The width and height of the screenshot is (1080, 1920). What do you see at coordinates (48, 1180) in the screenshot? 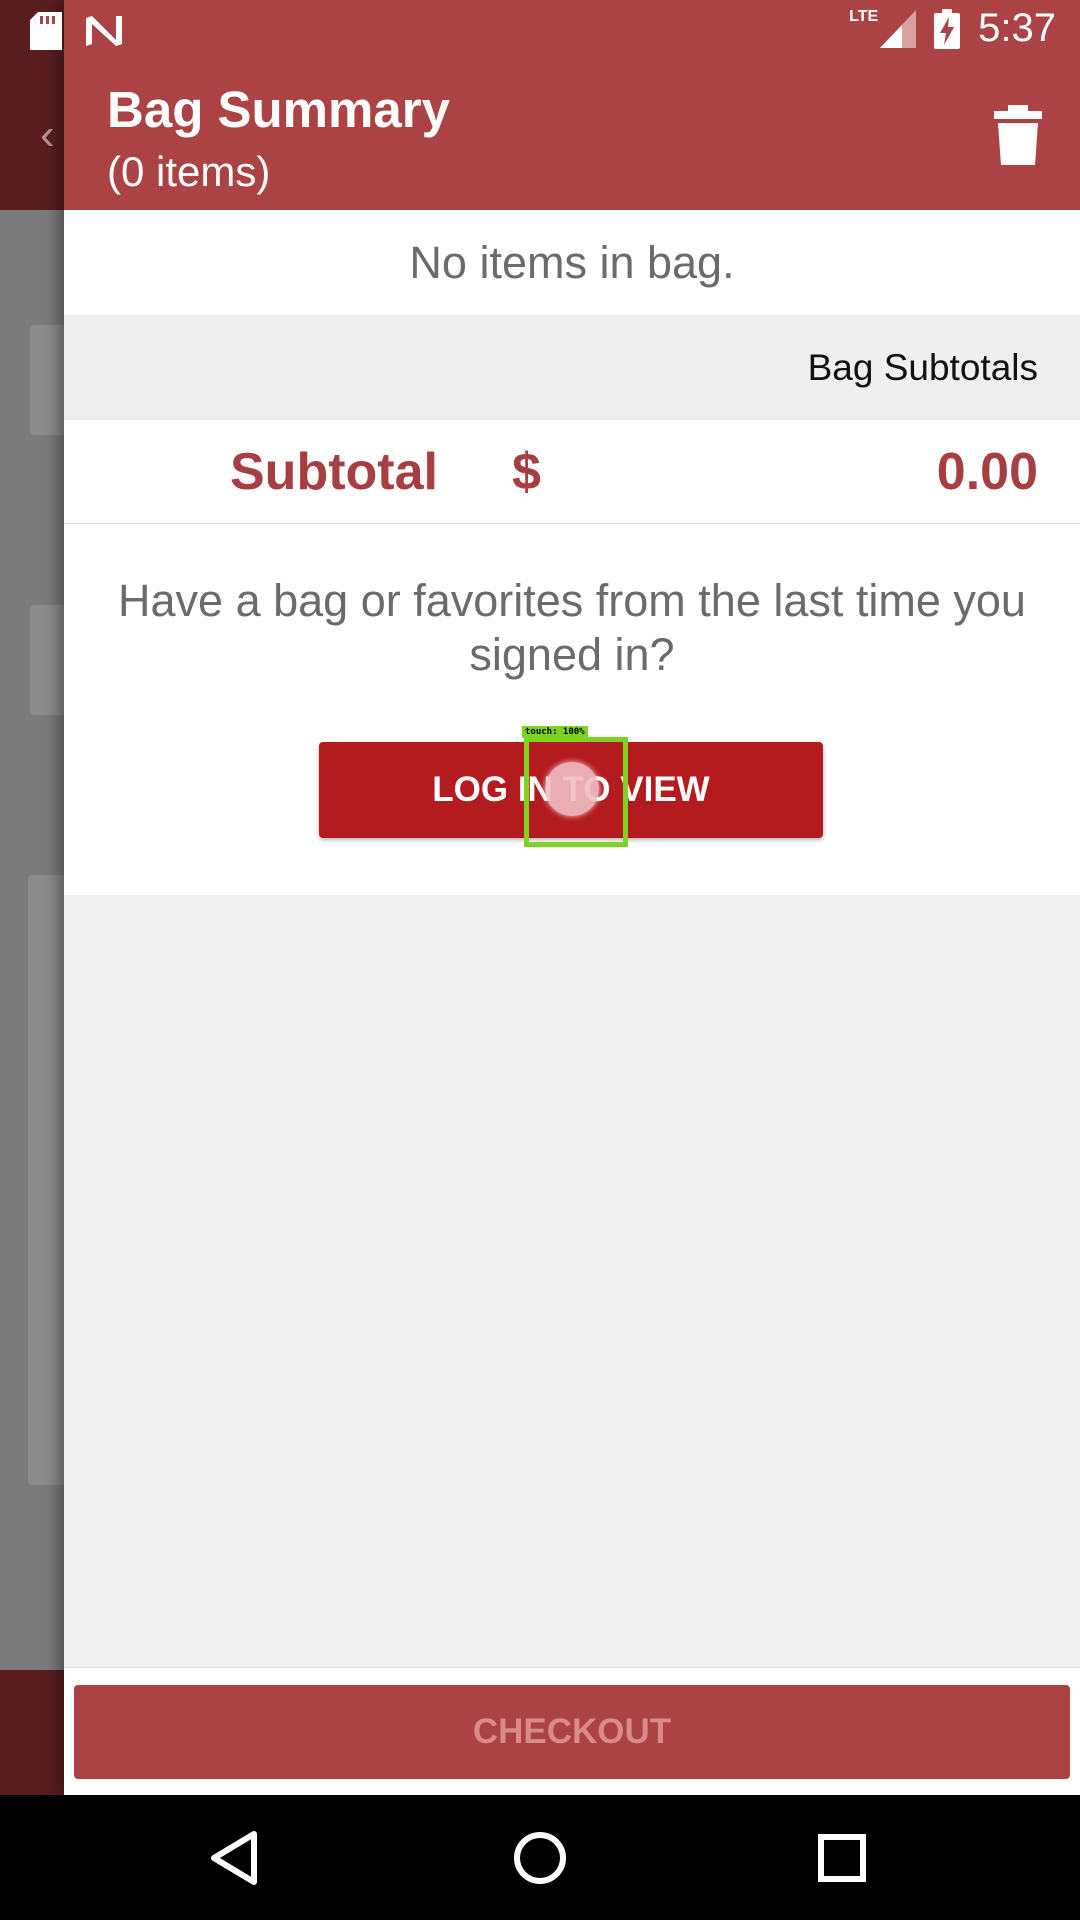
I see `background-card` at bounding box center [48, 1180].